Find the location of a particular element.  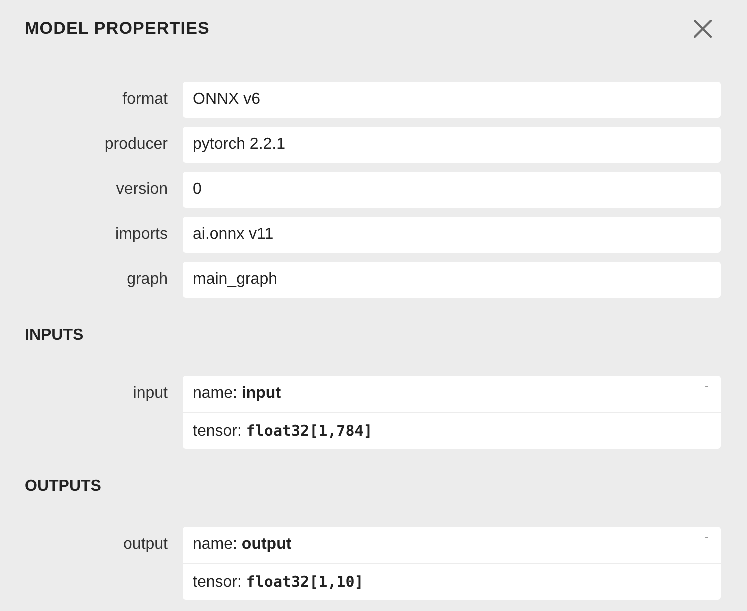

section-heading: INPUTS is located at coordinates (54, 336).